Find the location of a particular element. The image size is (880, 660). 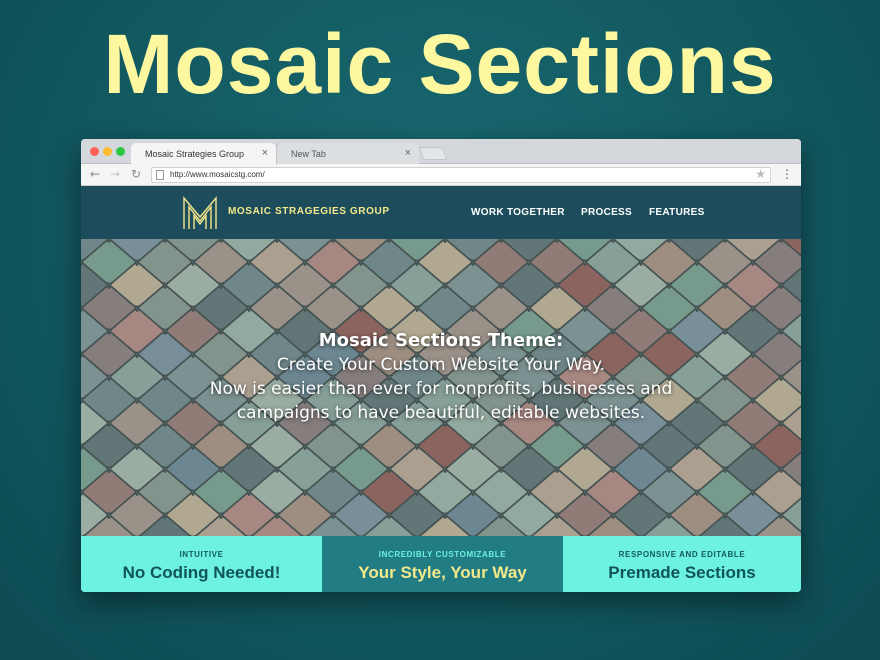

brand-name: MOSAIC STRAGEGIES GROUP is located at coordinates (309, 211).